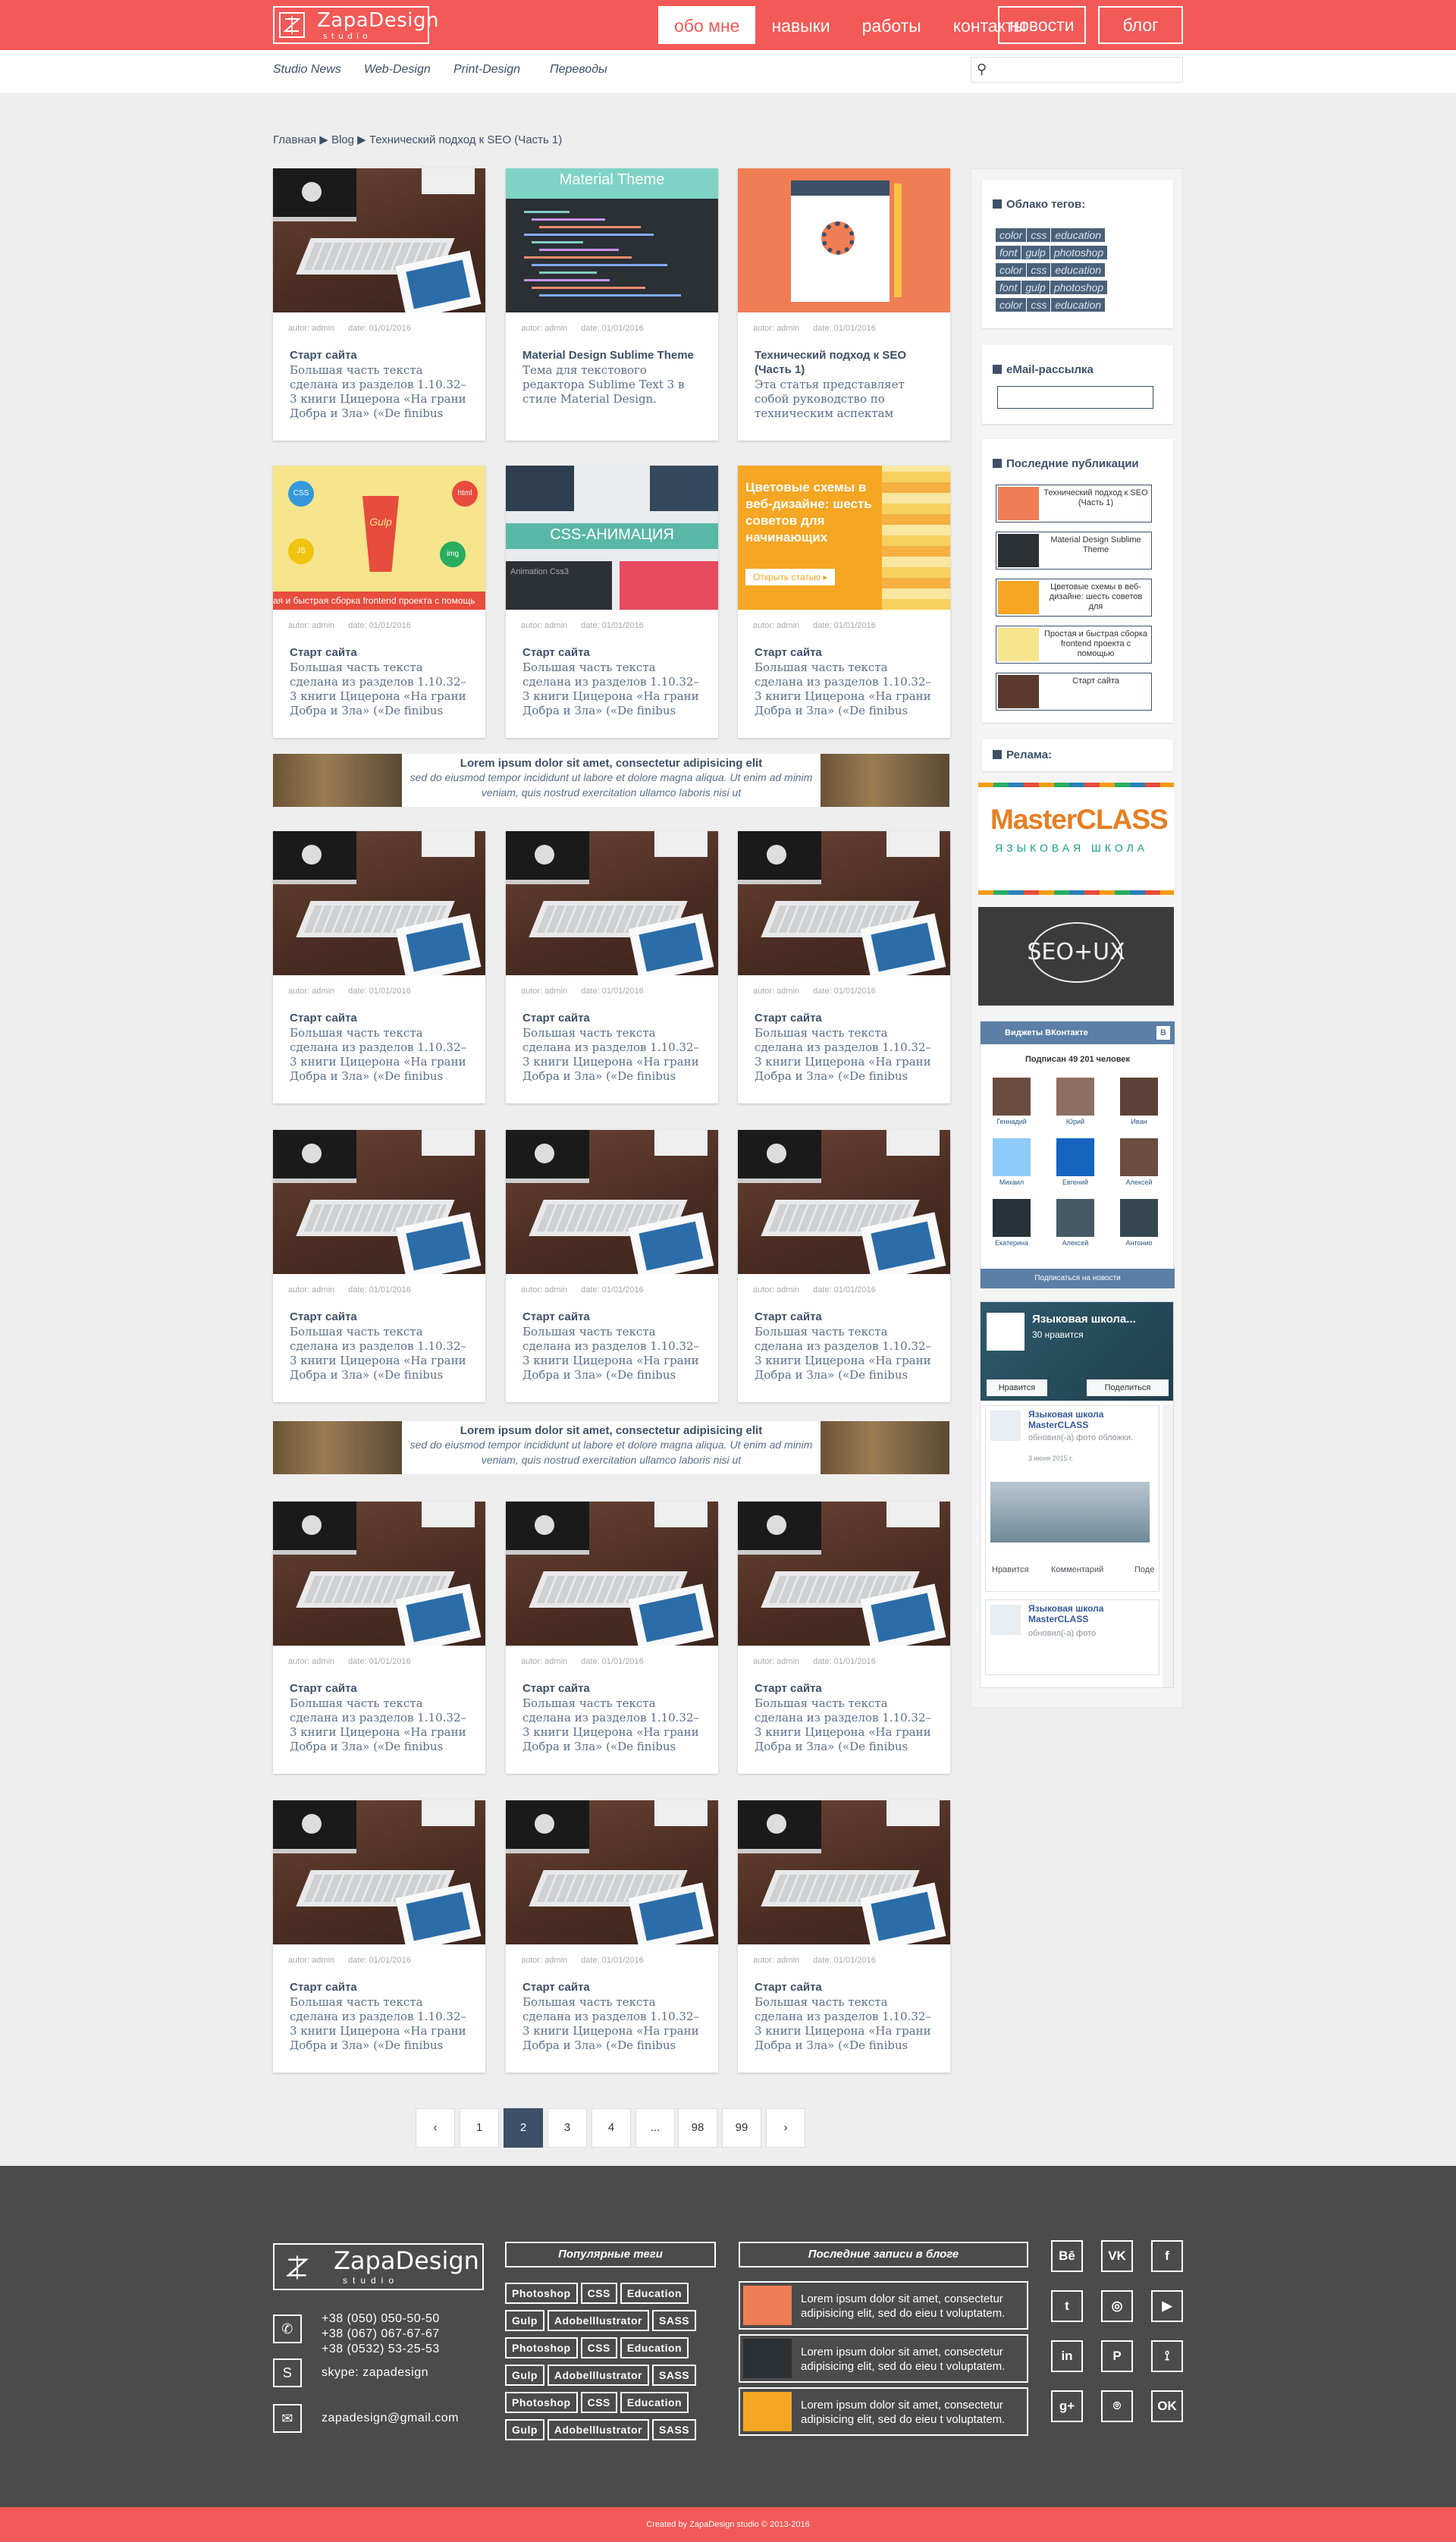 The width and height of the screenshot is (1456, 2542). What do you see at coordinates (1167, 2306) in the screenshot?
I see `youtube-icon: ▶` at bounding box center [1167, 2306].